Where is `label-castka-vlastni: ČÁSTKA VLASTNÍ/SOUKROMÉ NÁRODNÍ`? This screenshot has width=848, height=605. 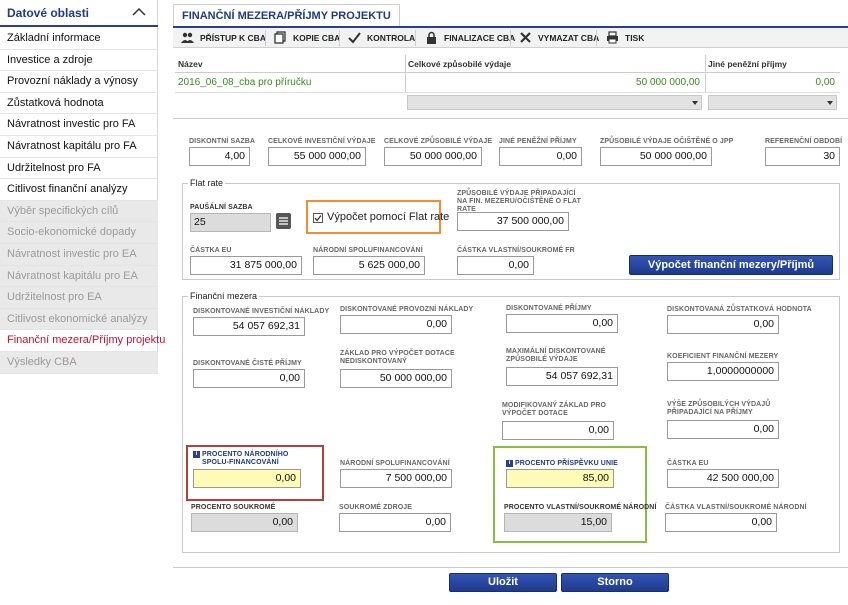 label-castka-vlastni: ČÁSTKA VLASTNÍ/SOUKROMÉ NÁRODNÍ is located at coordinates (736, 507).